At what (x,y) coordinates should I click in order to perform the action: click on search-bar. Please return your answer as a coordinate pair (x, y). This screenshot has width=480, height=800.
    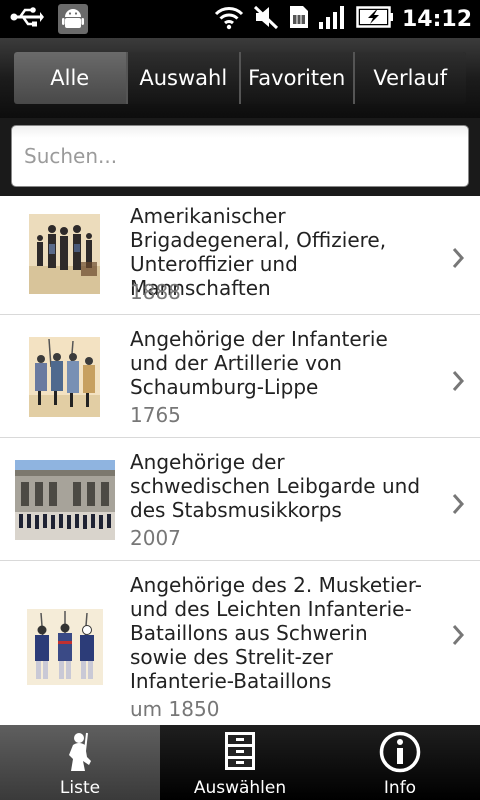
    Looking at the image, I should click on (240, 157).